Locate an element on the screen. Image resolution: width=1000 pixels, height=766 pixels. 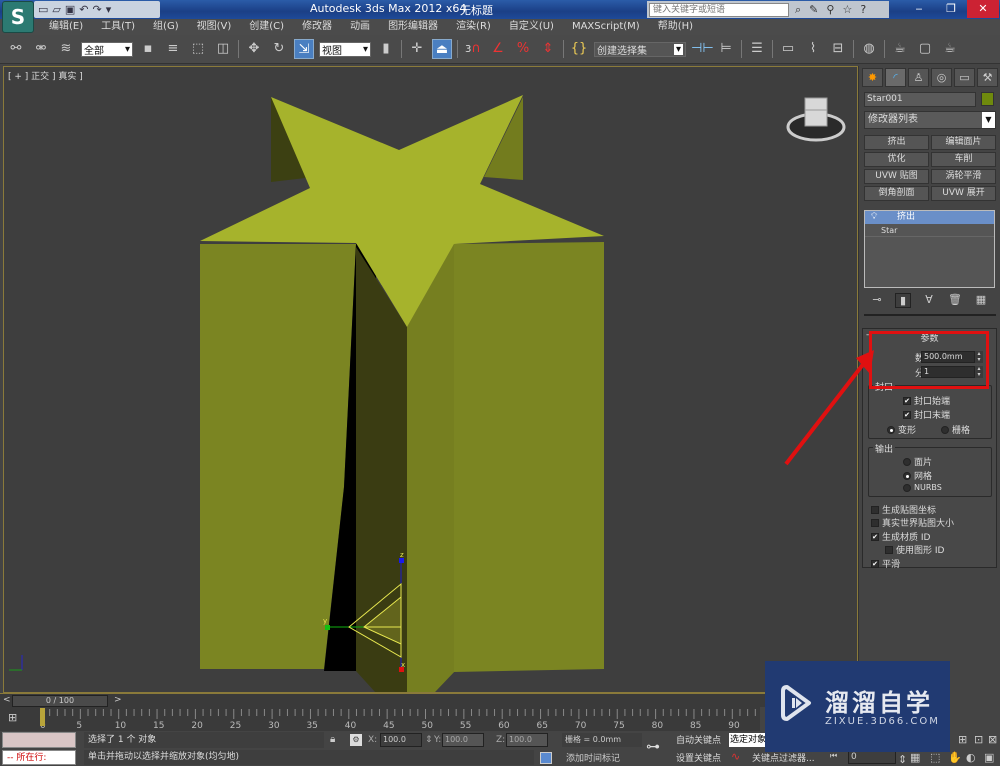
satellite-icon: ⚲ is located at coordinates (830, 10).